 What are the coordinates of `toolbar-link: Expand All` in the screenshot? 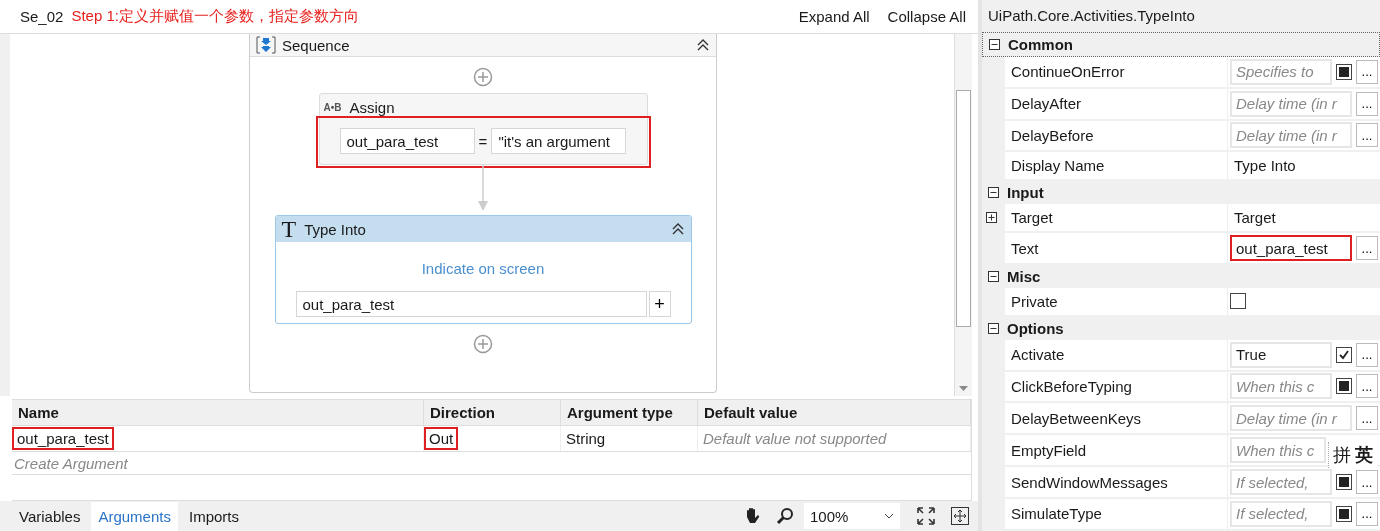 It's located at (834, 16).